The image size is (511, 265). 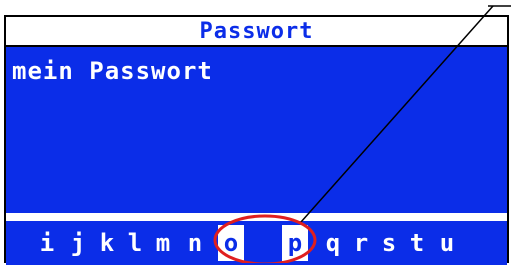 I want to click on password-value: mein Passwort, so click(x=112, y=71).